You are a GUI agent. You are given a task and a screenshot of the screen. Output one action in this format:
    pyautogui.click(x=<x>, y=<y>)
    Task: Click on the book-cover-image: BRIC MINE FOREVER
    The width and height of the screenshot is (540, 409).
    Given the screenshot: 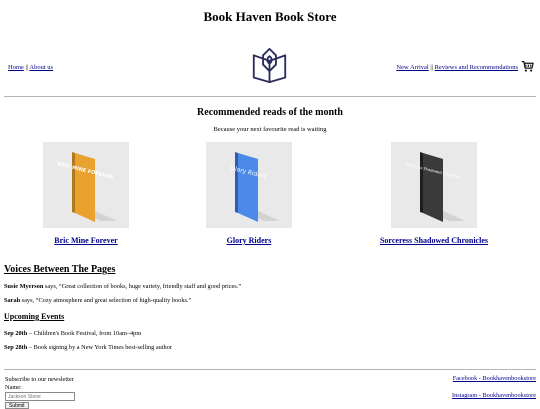 What is the action you would take?
    pyautogui.click(x=87, y=187)
    